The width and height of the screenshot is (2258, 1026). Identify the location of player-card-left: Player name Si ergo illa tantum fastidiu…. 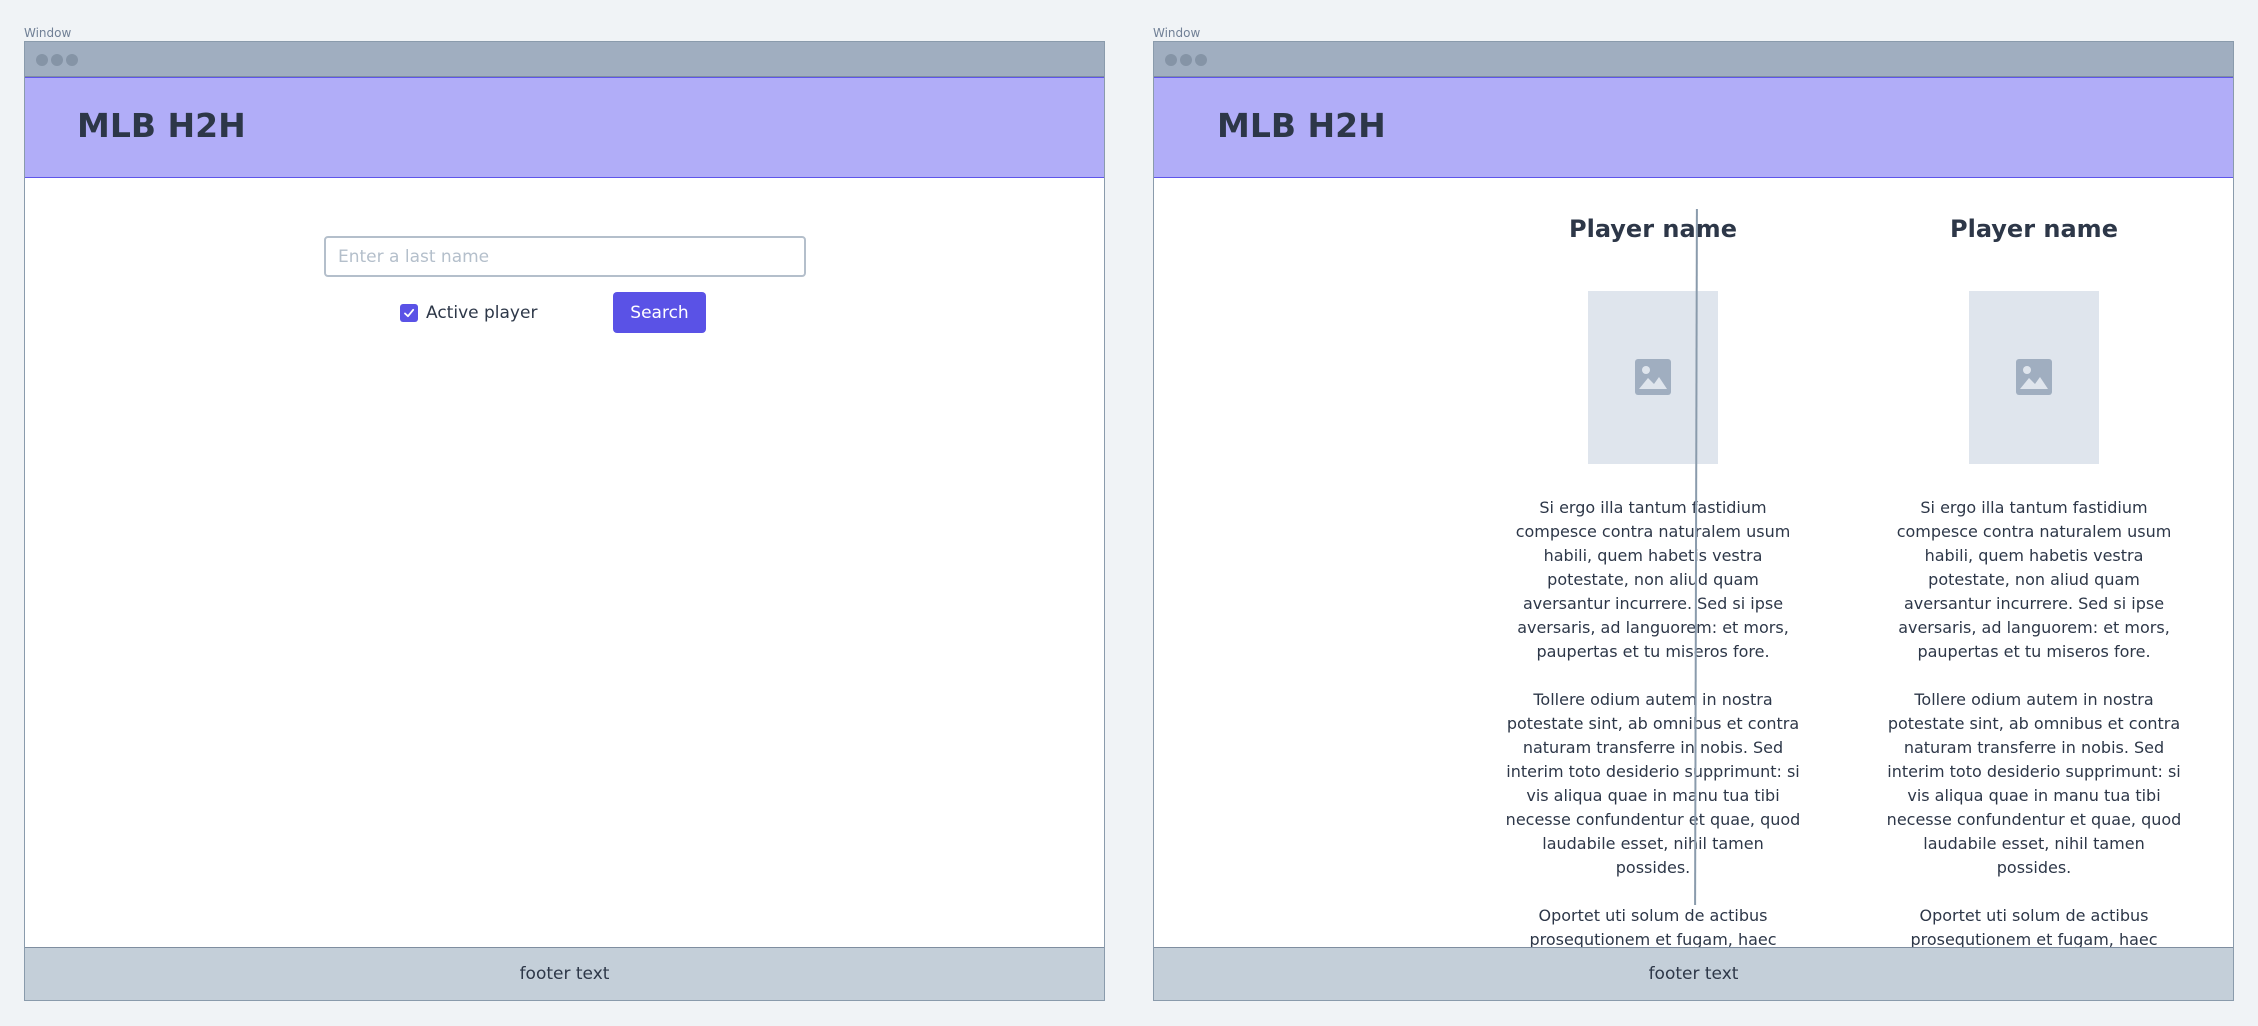
(1653, 594).